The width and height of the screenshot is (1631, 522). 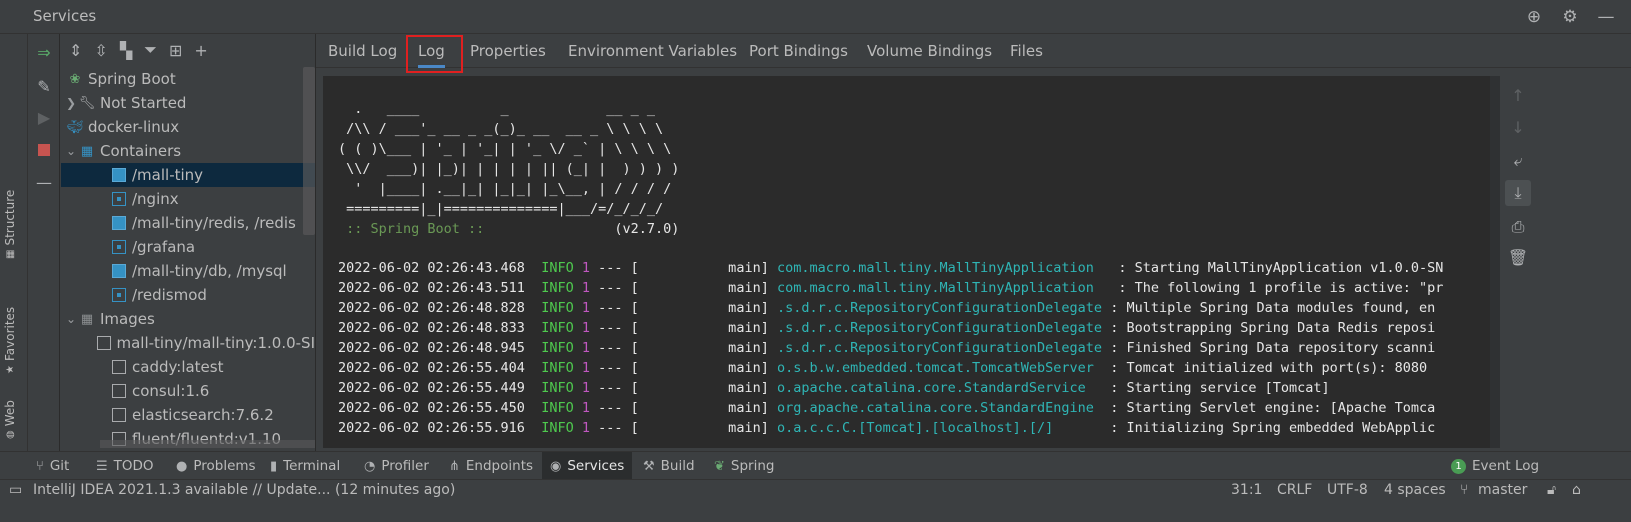 I want to click on star-icon: ★, so click(x=10, y=369).